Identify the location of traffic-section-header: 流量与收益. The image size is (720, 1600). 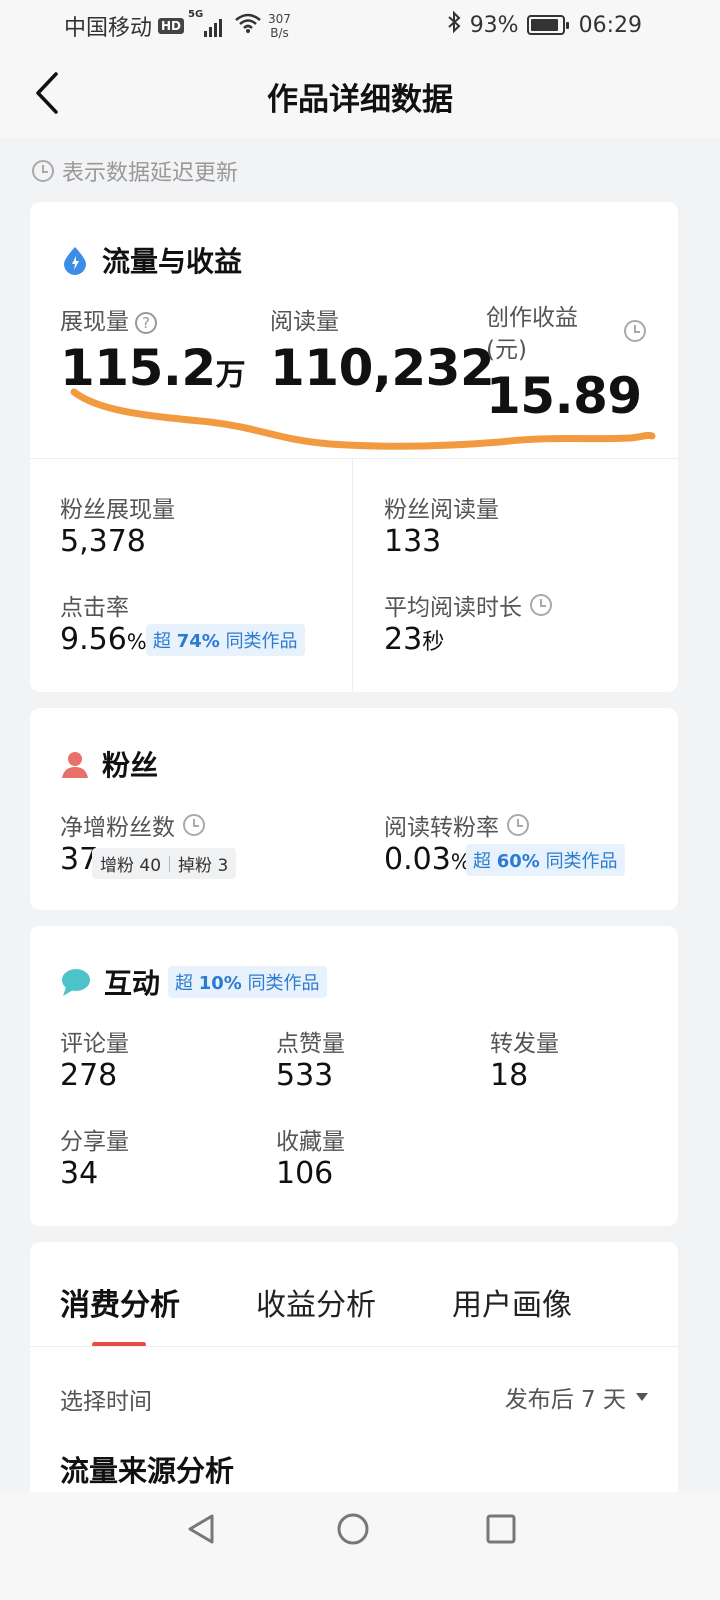
(151, 260).